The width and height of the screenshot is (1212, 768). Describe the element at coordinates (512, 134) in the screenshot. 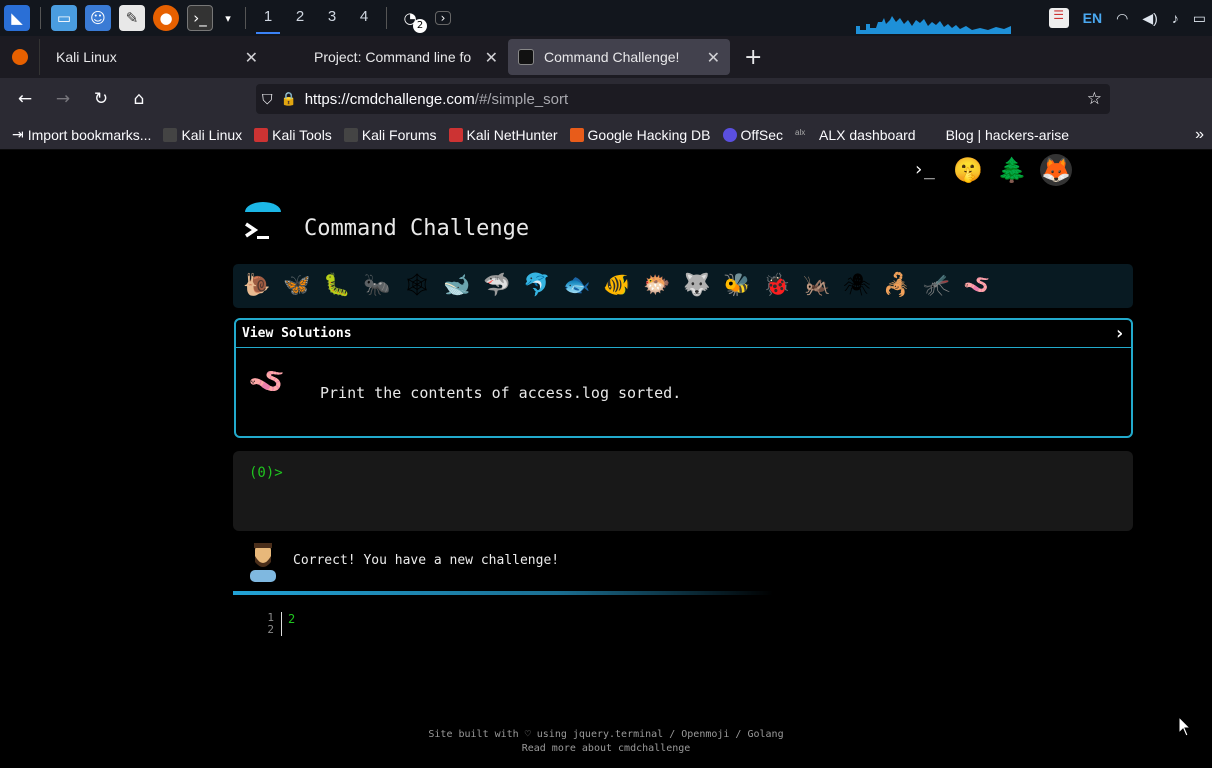

I see `bookmark-label: Kali NetHunter` at that location.